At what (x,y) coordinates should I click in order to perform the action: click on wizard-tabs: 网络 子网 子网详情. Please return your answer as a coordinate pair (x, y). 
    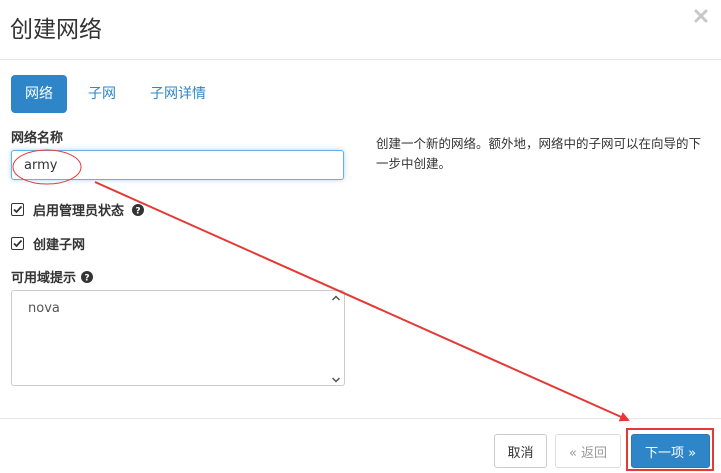
    Looking at the image, I should click on (119, 94).